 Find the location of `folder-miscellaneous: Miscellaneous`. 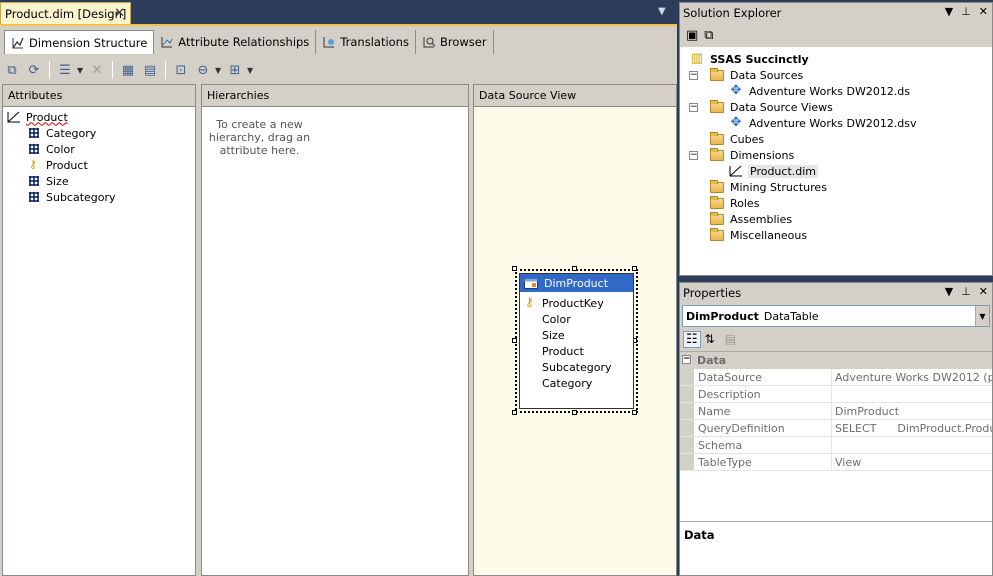

folder-miscellaneous: Miscellaneous is located at coordinates (758, 235).